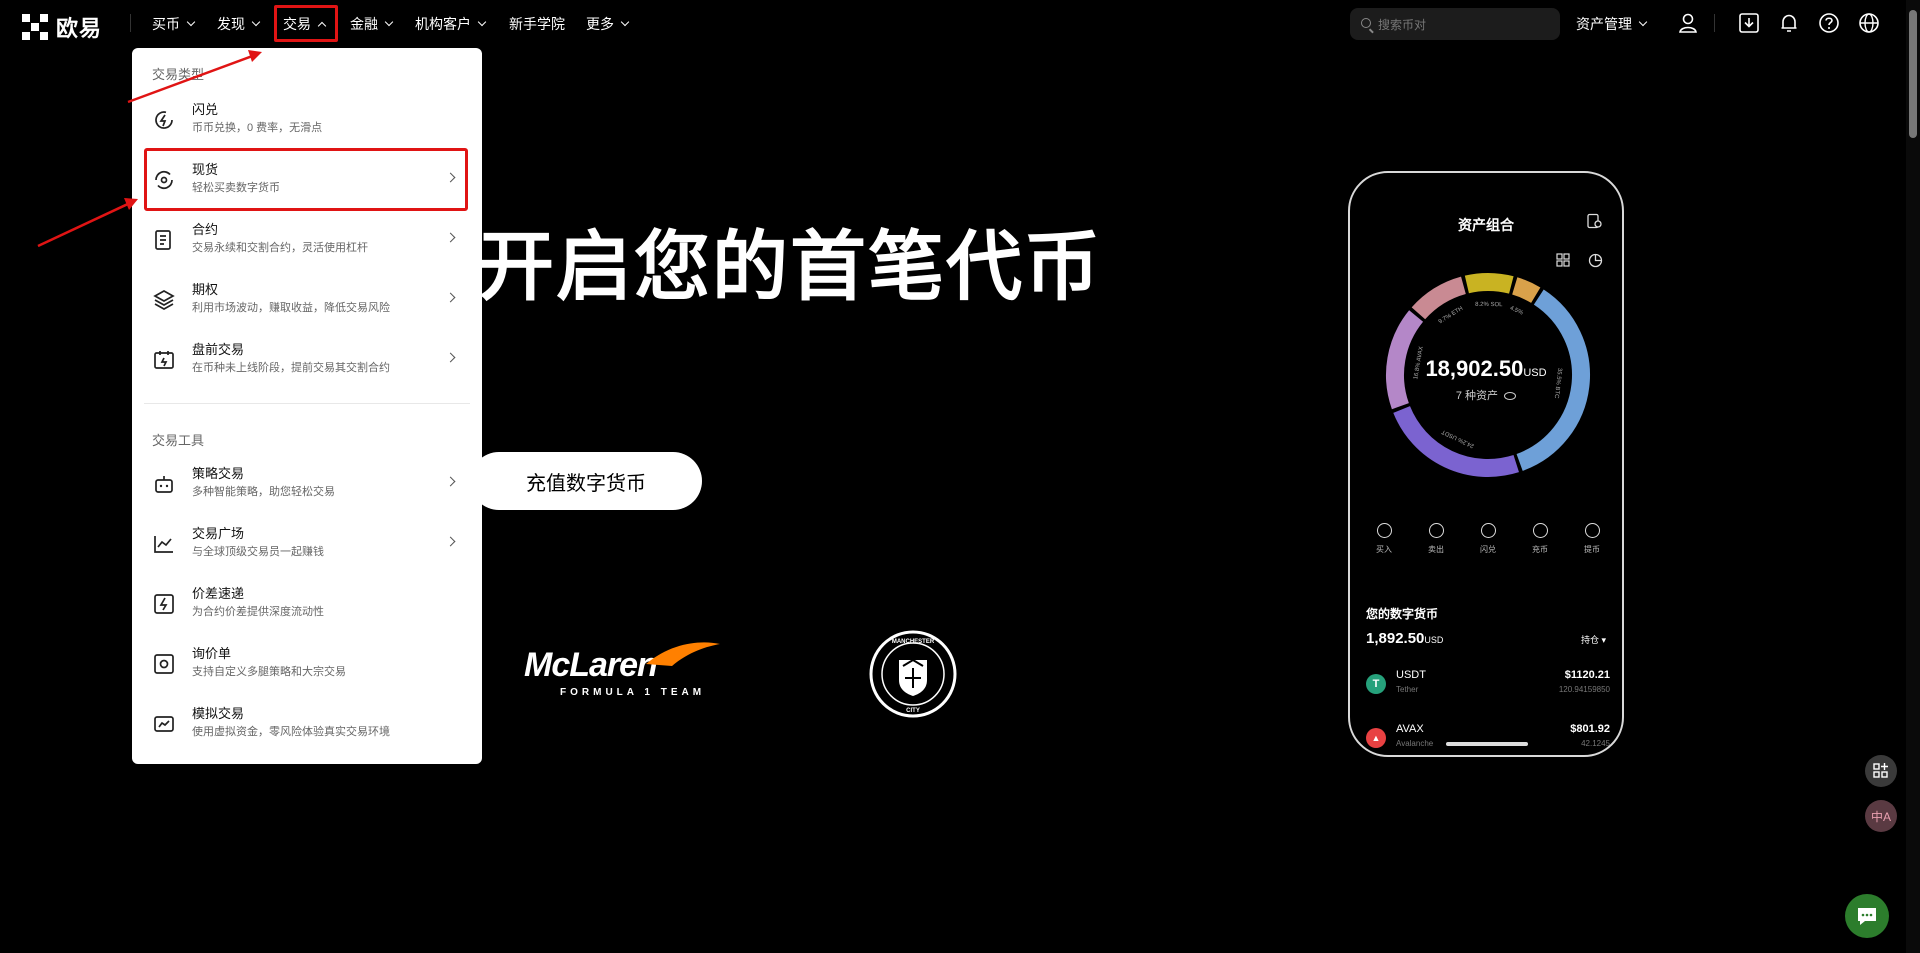 This screenshot has width=1920, height=953. What do you see at coordinates (1376, 684) in the screenshot?
I see `usdt-icon: T` at bounding box center [1376, 684].